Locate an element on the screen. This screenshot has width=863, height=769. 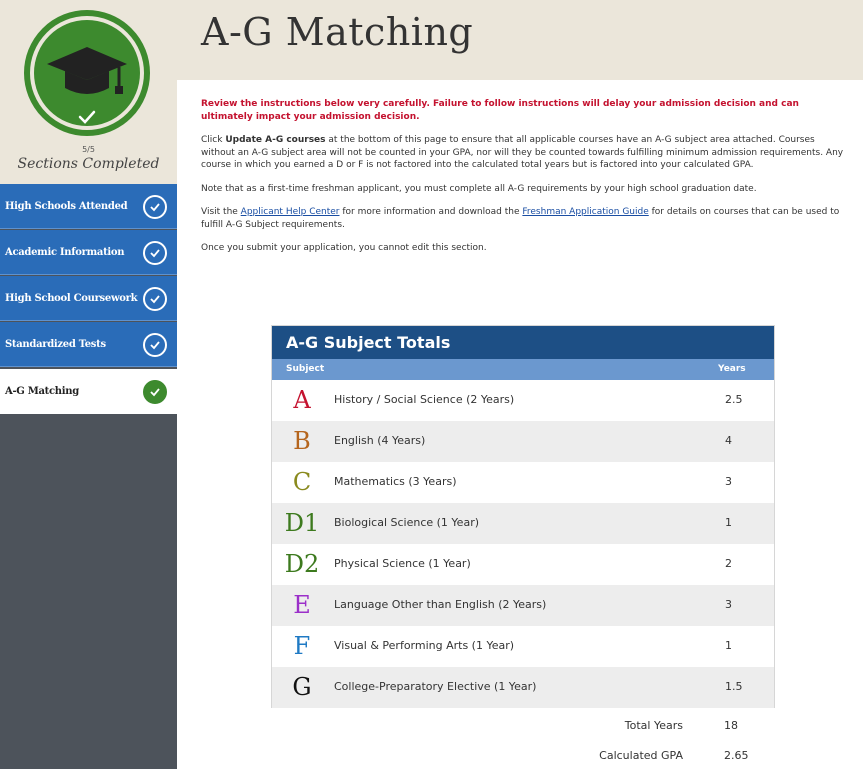
subject-years: 2.5 is located at coordinates (734, 399).